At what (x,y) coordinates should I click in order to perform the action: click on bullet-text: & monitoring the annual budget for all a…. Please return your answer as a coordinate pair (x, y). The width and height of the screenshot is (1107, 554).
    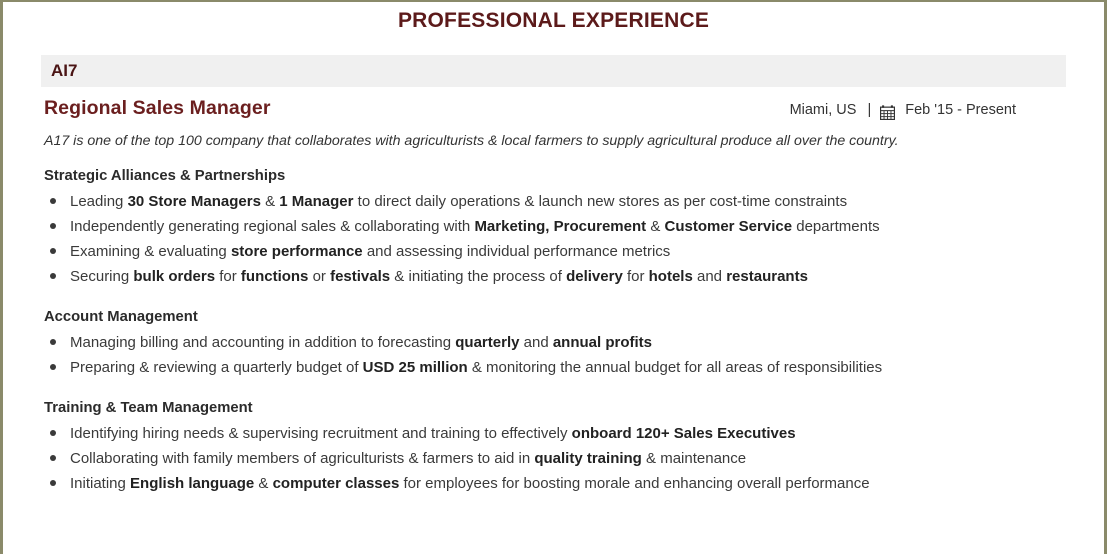
    Looking at the image, I should click on (675, 367).